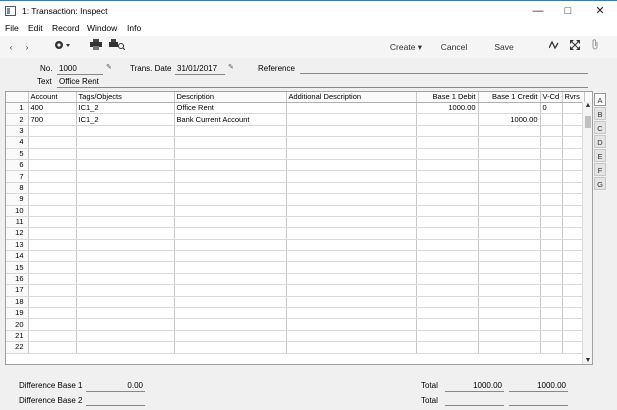 Image resolution: width=617 pixels, height=410 pixels. I want to click on cancel-button: Cancel, so click(454, 47).